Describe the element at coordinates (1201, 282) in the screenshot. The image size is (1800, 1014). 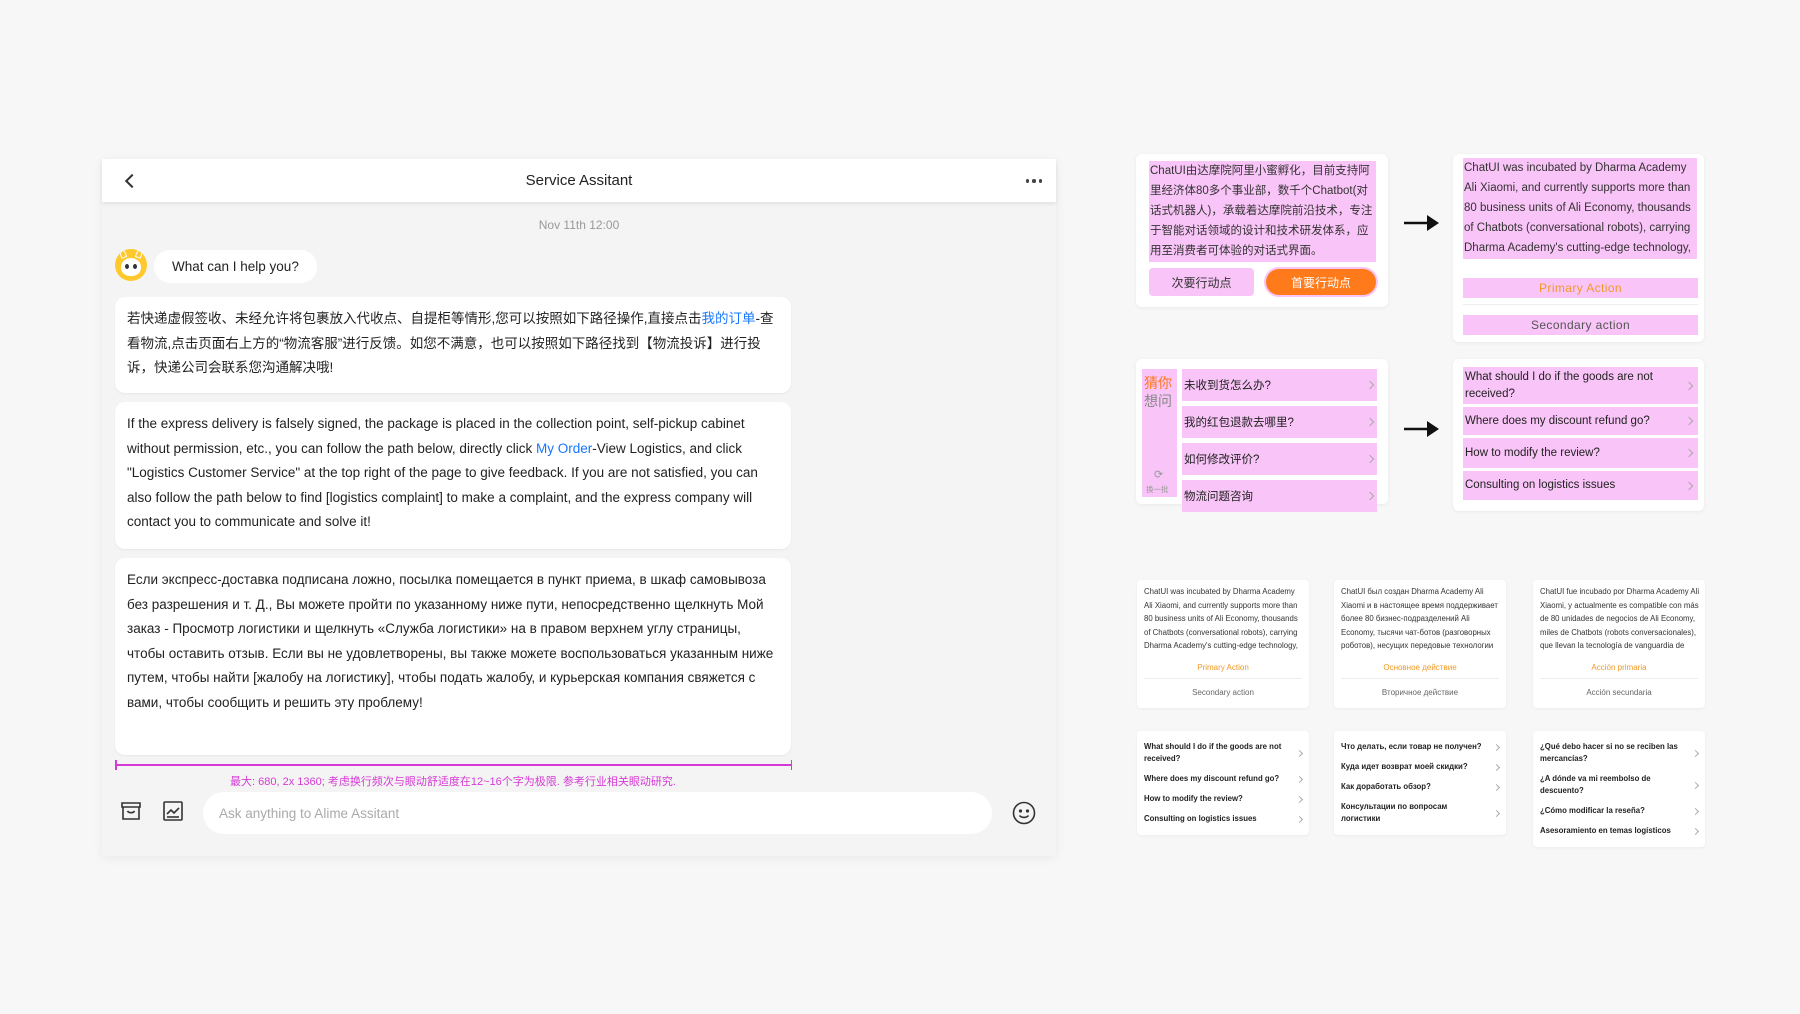
I see `secondary-action-button: 次要行动点` at that location.